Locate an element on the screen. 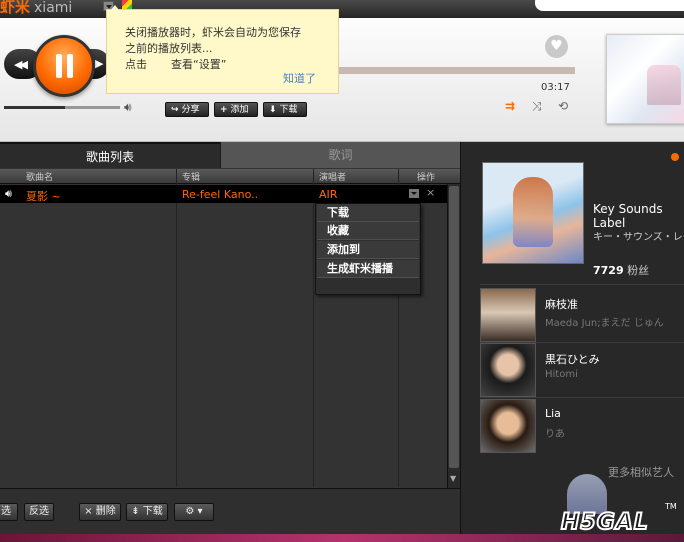 The height and width of the screenshot is (542, 684). progress-bar is located at coordinates (456, 70).